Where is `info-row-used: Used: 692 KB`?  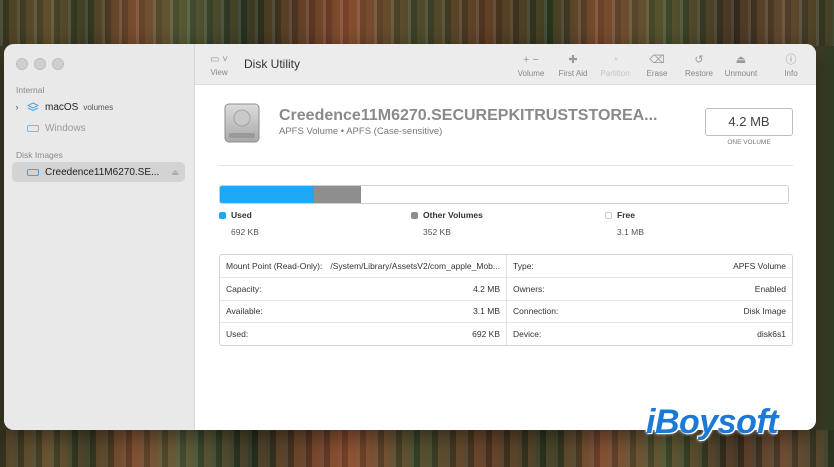
info-row-used: Used: 692 KB is located at coordinates (363, 334).